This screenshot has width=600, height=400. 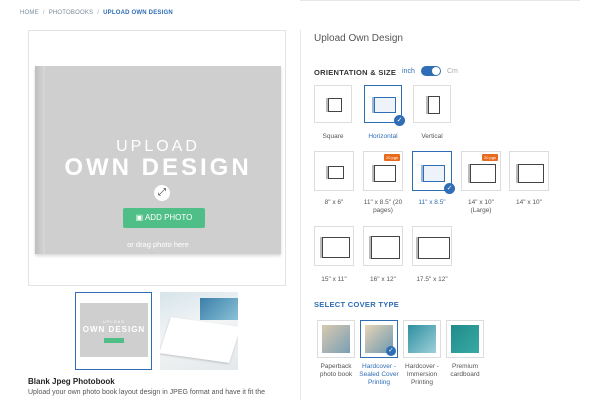 I want to click on expand-icon: ⤢, so click(x=162, y=193).